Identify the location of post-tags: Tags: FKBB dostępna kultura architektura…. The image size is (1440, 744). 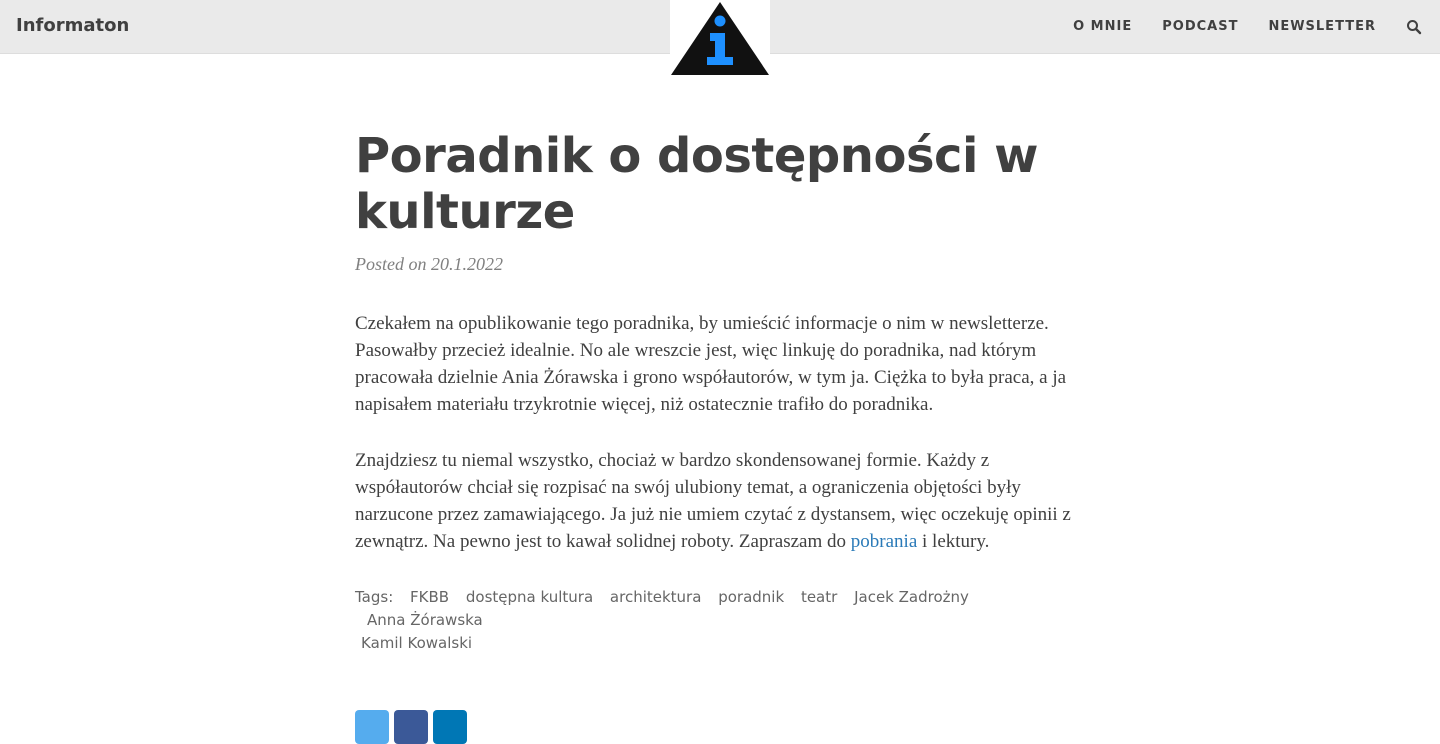
(705, 620).